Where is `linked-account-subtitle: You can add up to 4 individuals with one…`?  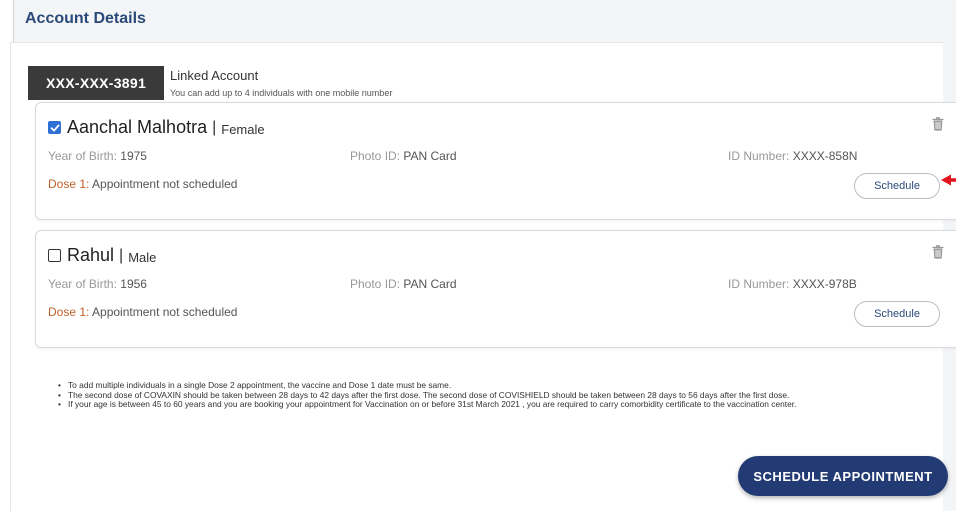
linked-account-subtitle: You can add up to 4 individuals with one… is located at coordinates (281, 93).